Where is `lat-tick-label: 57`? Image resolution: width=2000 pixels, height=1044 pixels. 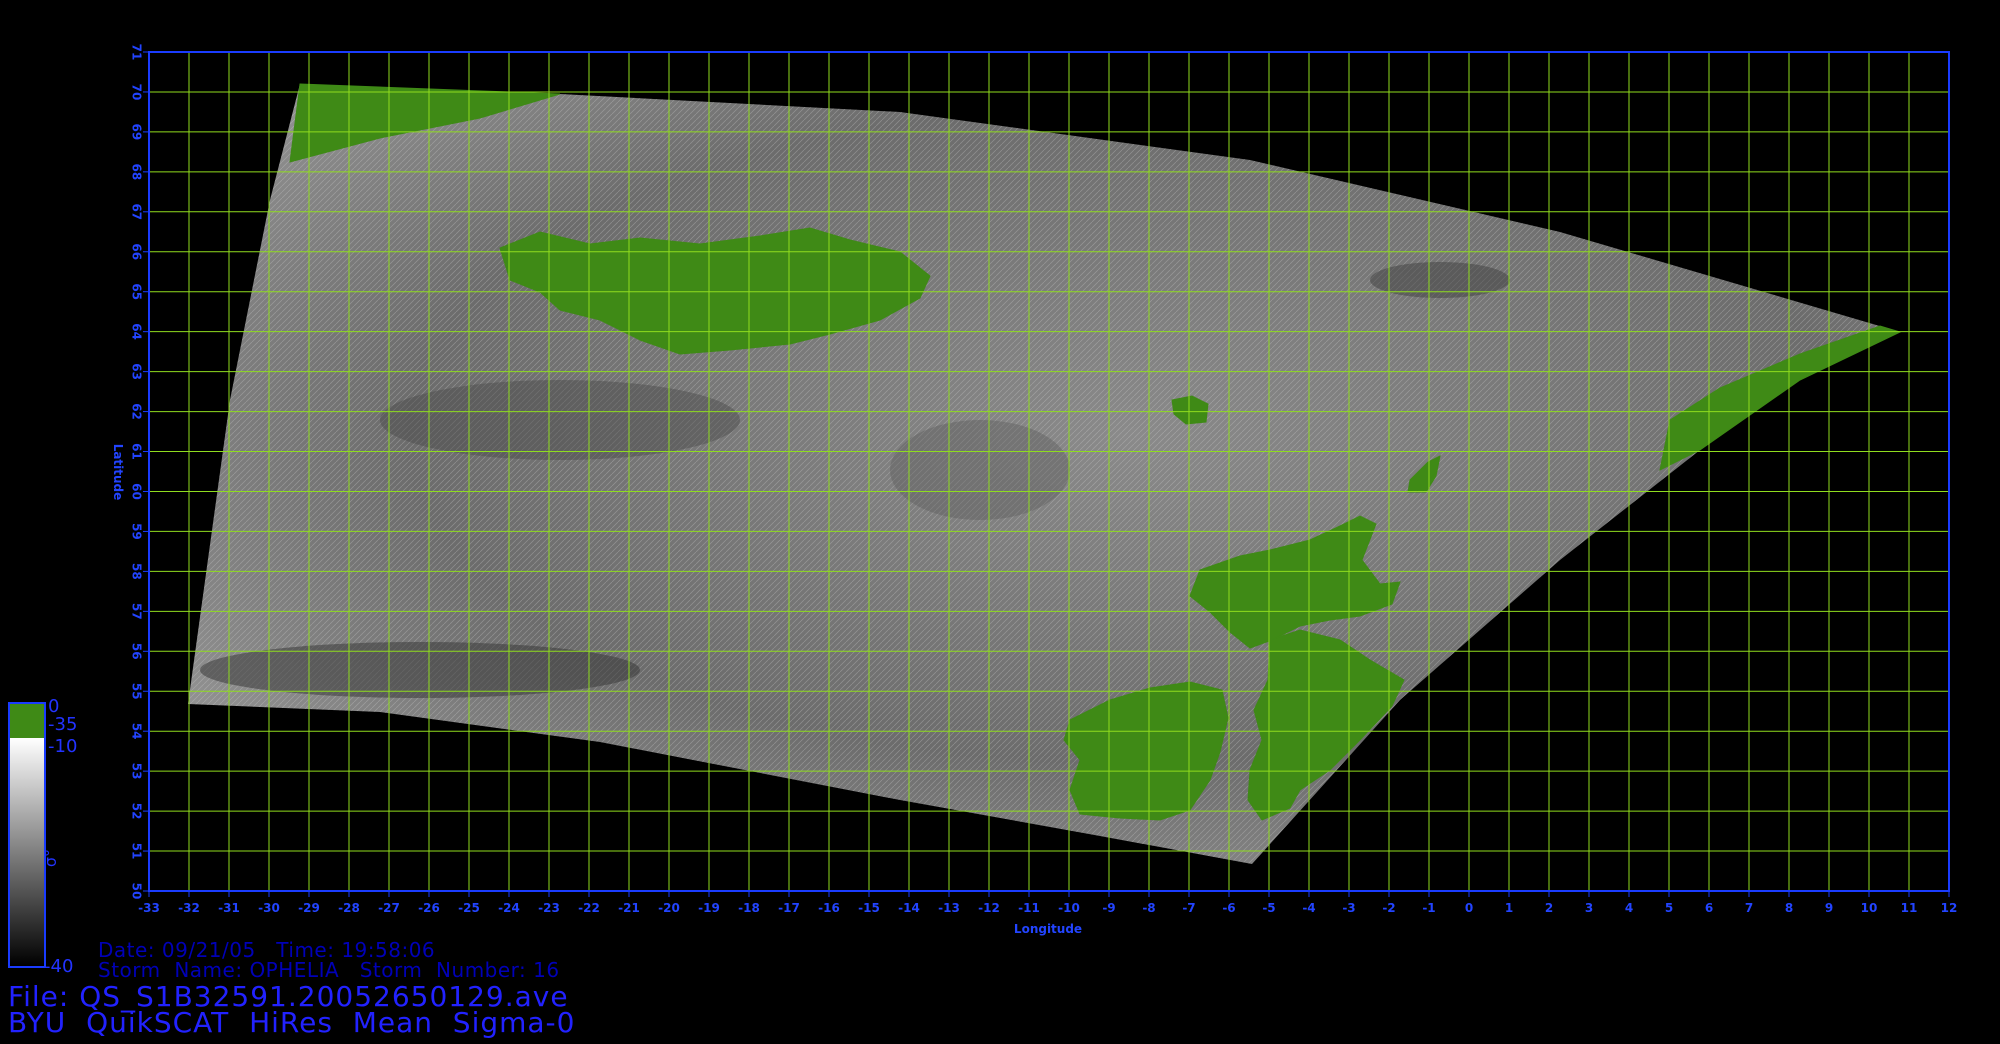
lat-tick-label: 57 is located at coordinates (137, 611).